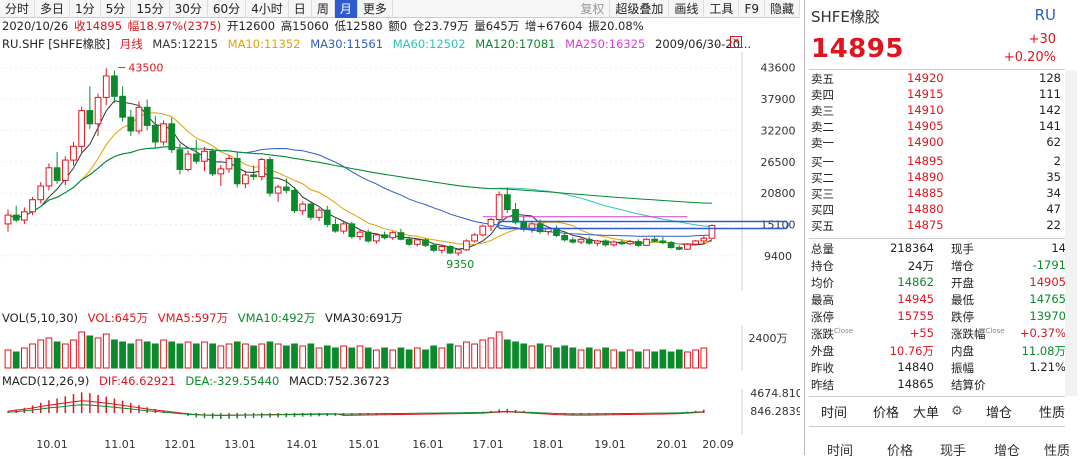  What do you see at coordinates (267, 9) in the screenshot?
I see `period-7-button: 4小时` at bounding box center [267, 9].